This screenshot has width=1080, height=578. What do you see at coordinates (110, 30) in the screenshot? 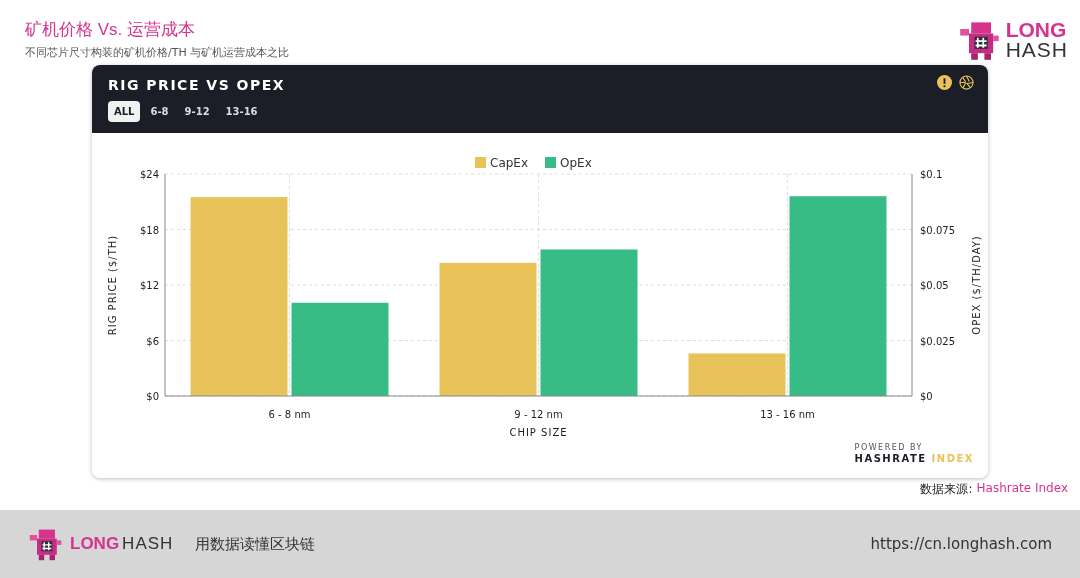
I see `page-title: 矿机价格 Vs. 运营成本` at bounding box center [110, 30].